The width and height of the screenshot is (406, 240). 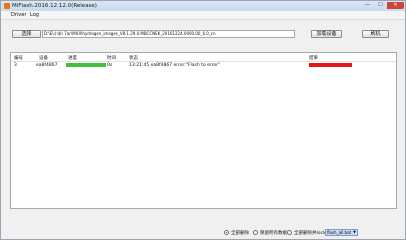 What do you see at coordinates (203, 15) in the screenshot?
I see `menu-bar: Driver Log` at bounding box center [203, 15].